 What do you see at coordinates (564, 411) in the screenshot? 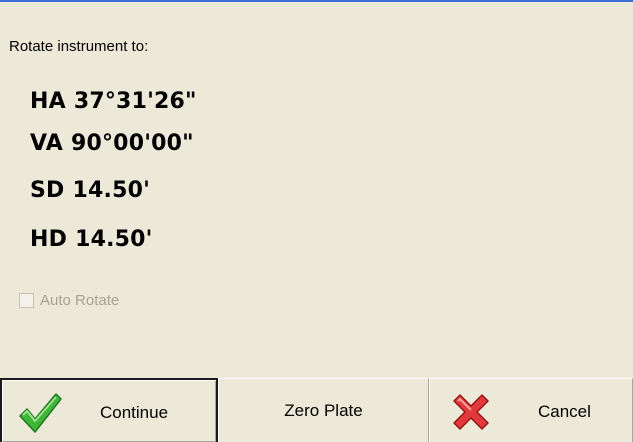
I see `cancel-button-label: Cancel` at bounding box center [564, 411].